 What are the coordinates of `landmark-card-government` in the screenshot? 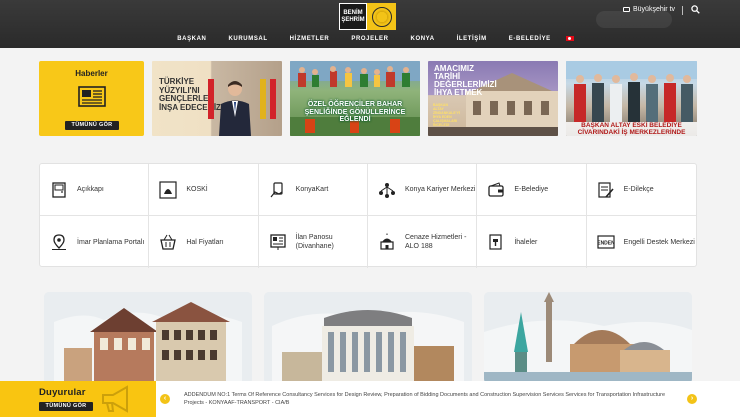 It's located at (368, 338).